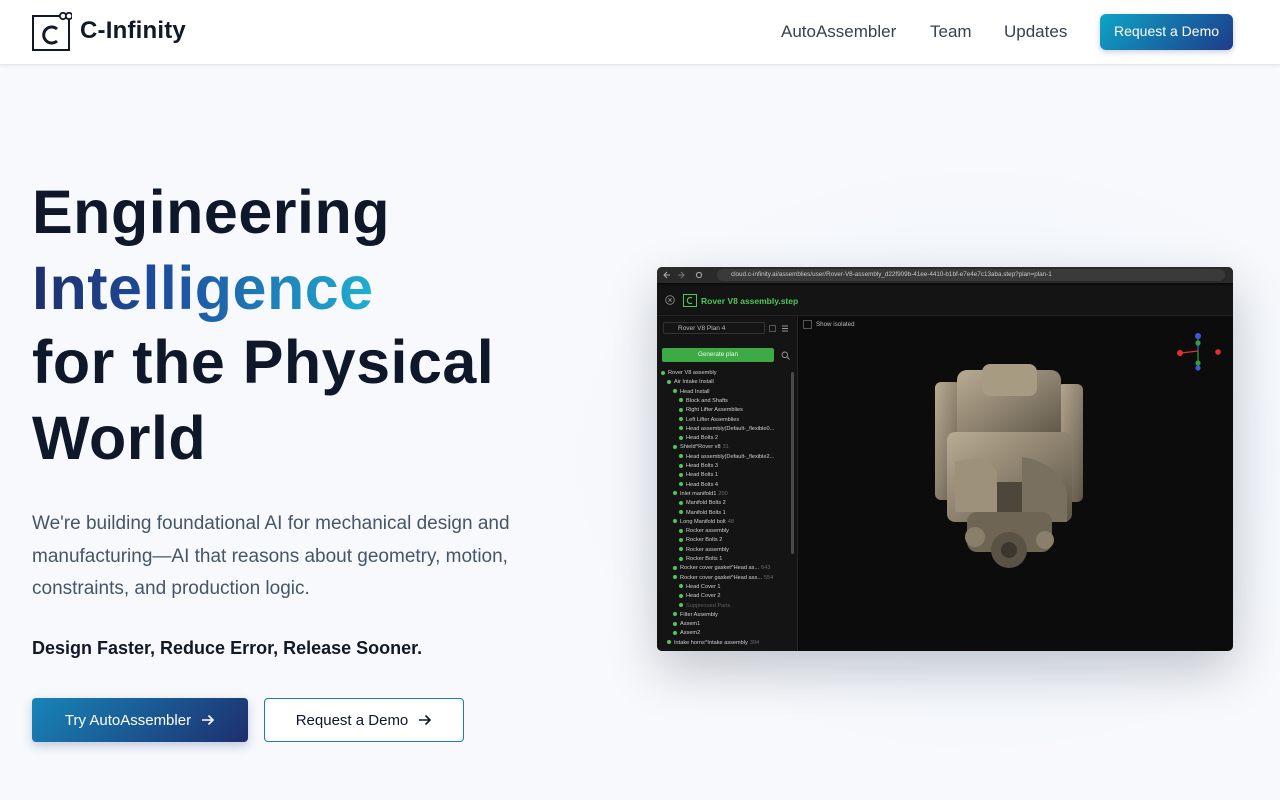 The image size is (1280, 800). I want to click on nav-team: Team, so click(951, 32).